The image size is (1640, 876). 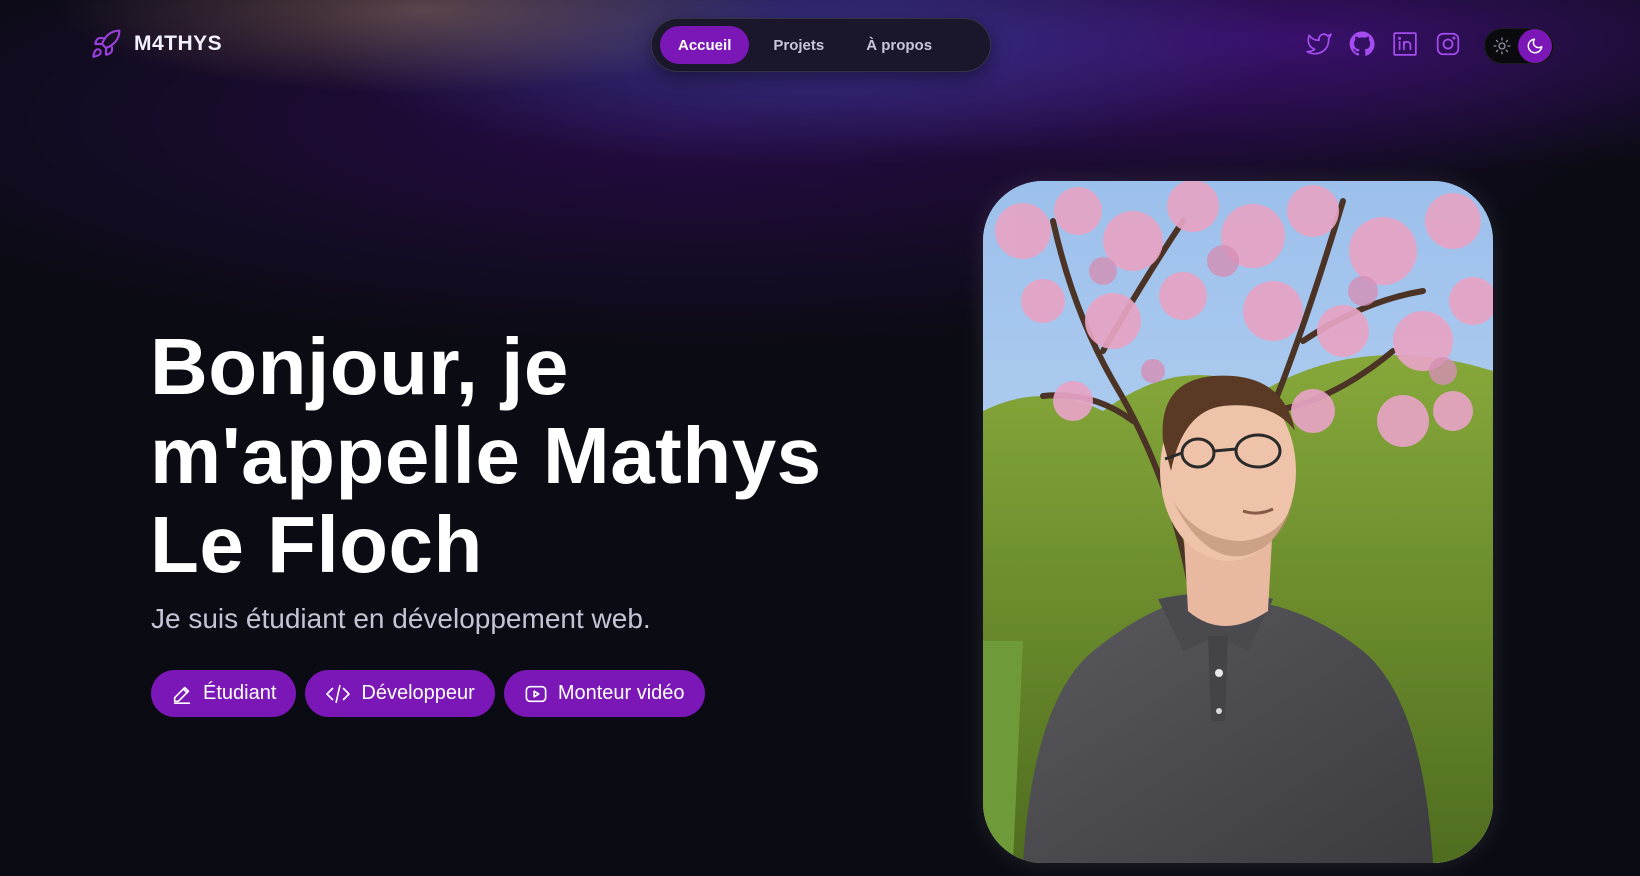 I want to click on nav-item-accueil: Accueil, so click(x=705, y=45).